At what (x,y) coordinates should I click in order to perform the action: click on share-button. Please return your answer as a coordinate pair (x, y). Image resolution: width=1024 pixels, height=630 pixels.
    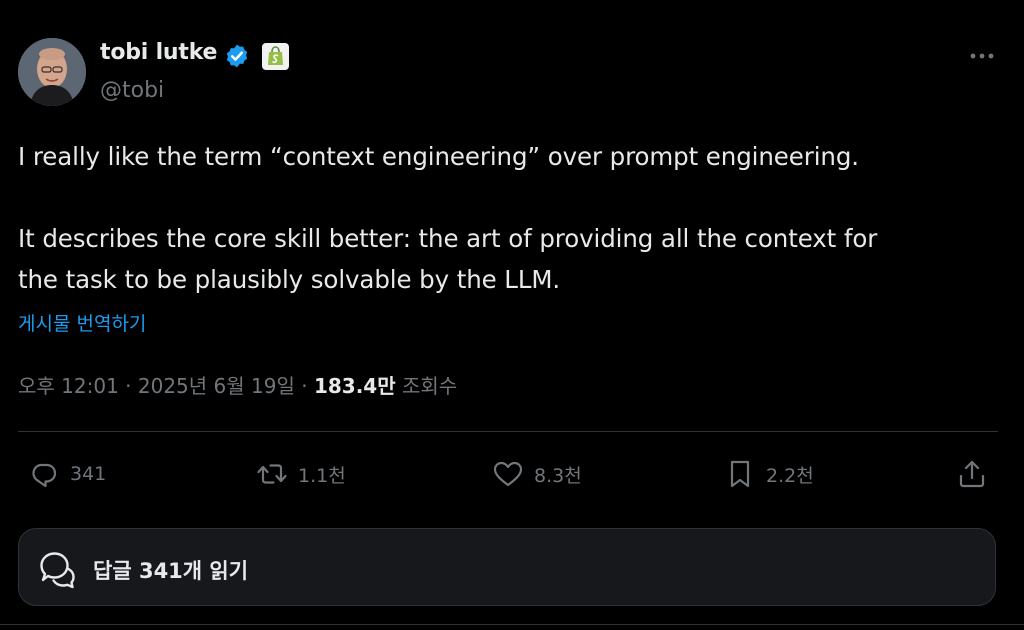
    Looking at the image, I should click on (972, 474).